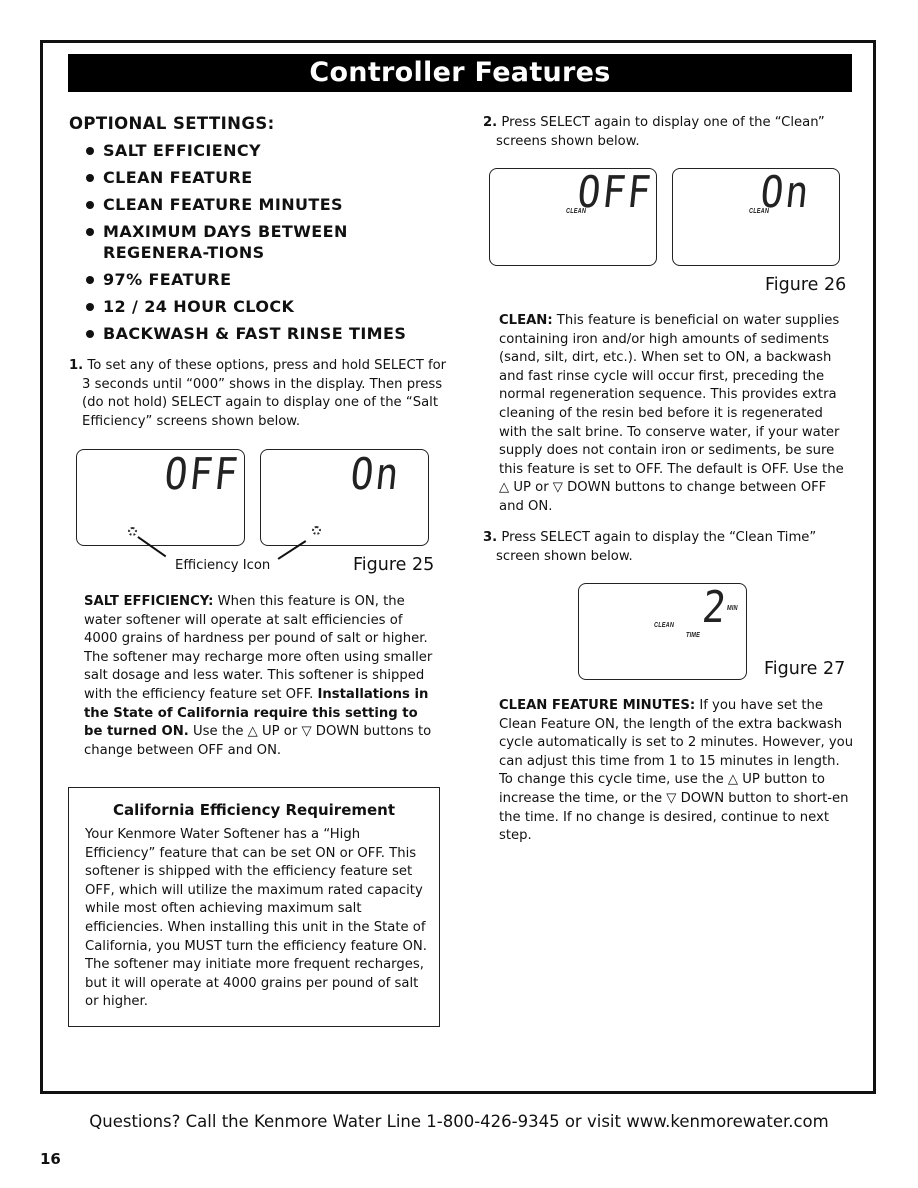  Describe the element at coordinates (50, 1159) in the screenshot. I see `page-number: 16` at that location.